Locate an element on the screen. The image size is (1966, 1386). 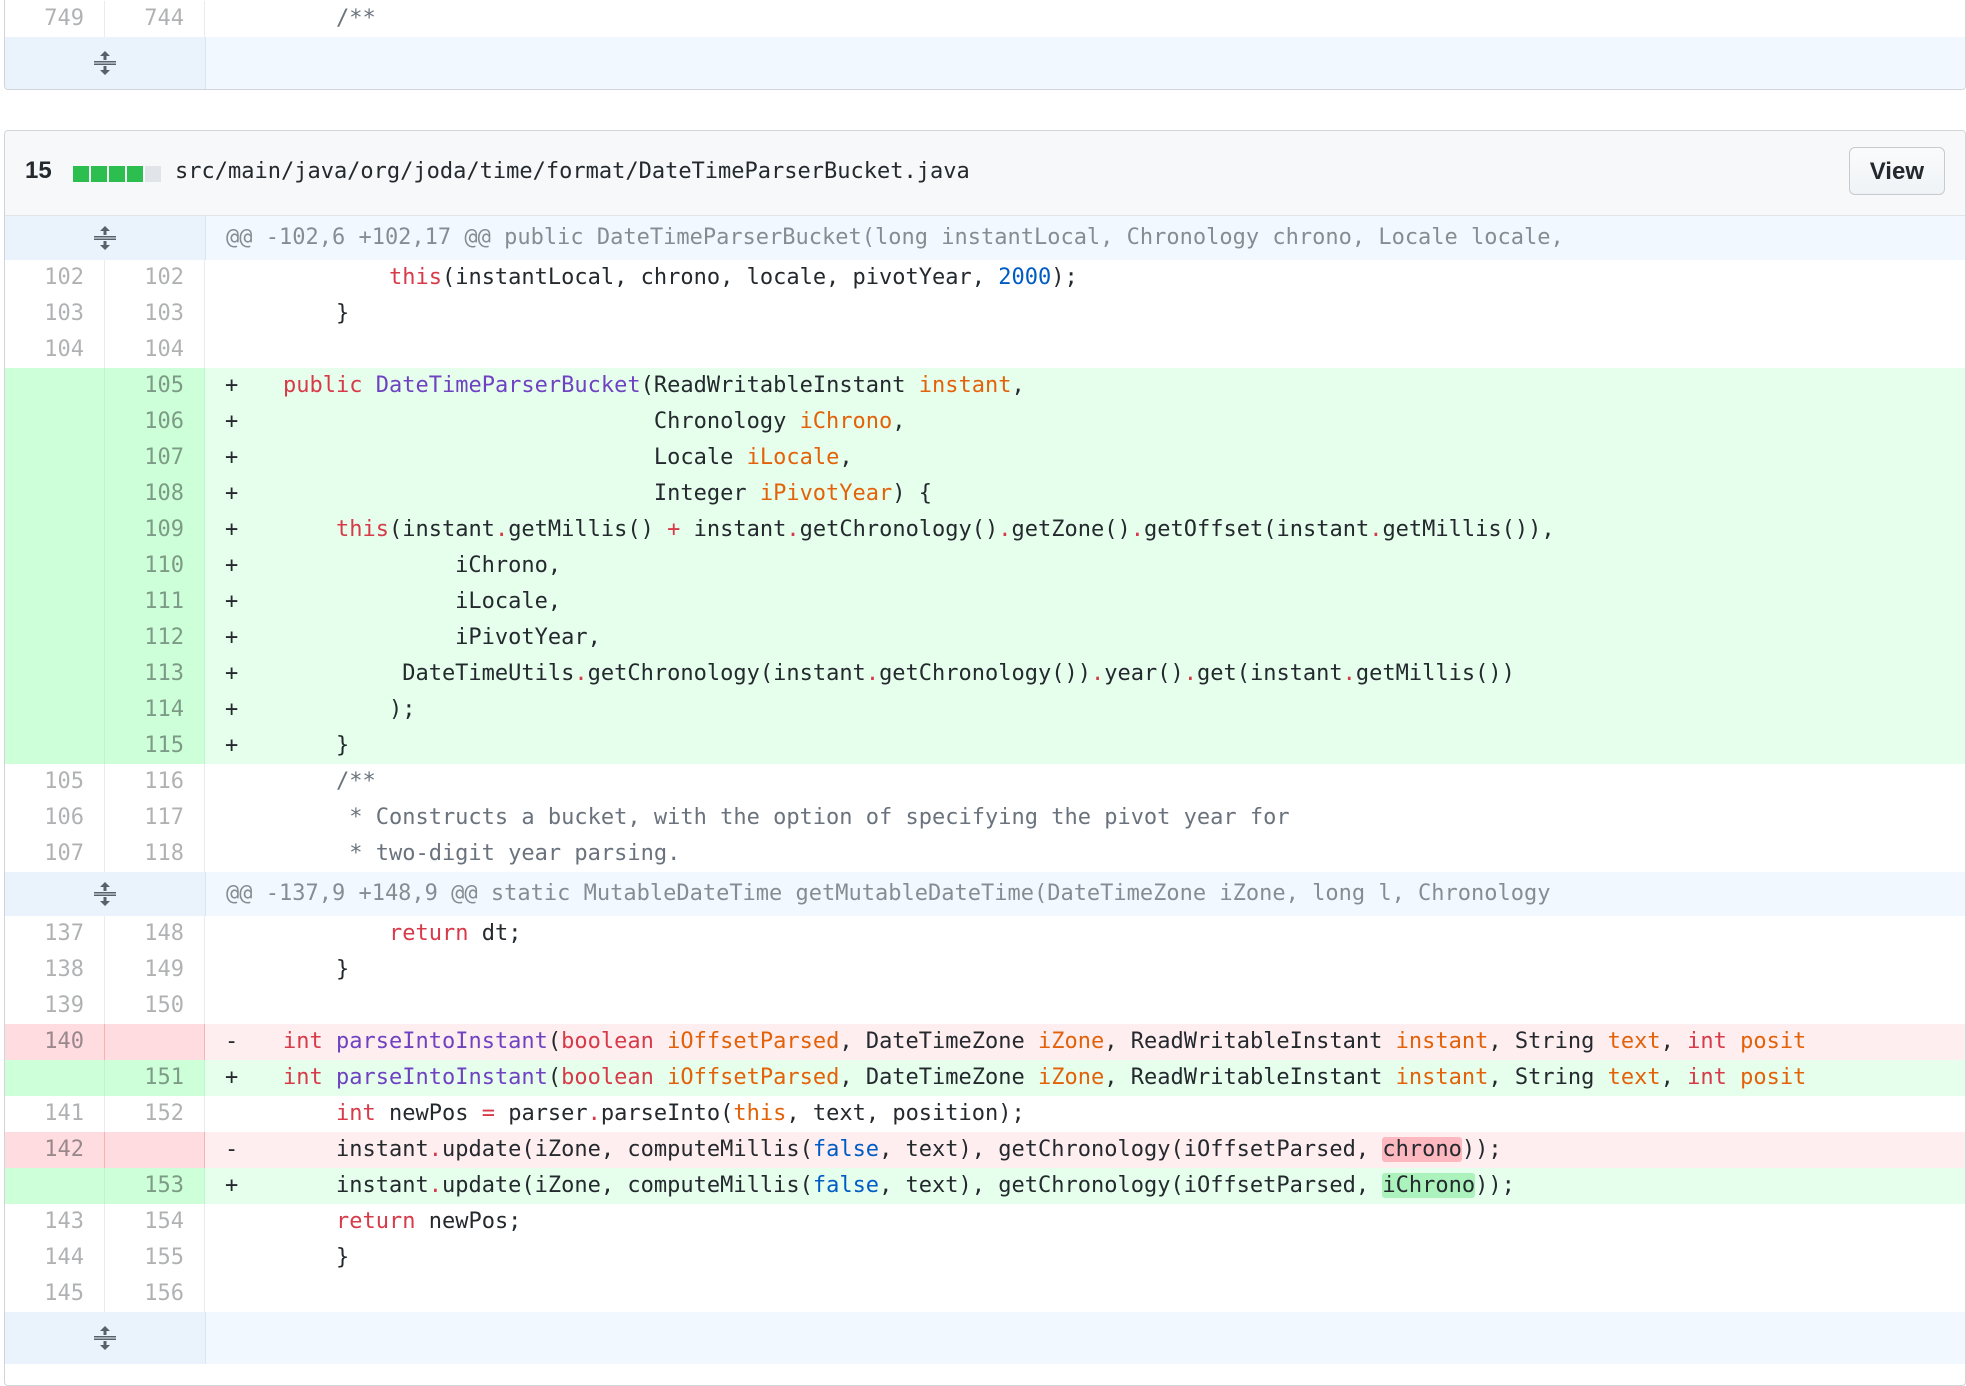
old-line-number: 144 is located at coordinates (55, 1258).